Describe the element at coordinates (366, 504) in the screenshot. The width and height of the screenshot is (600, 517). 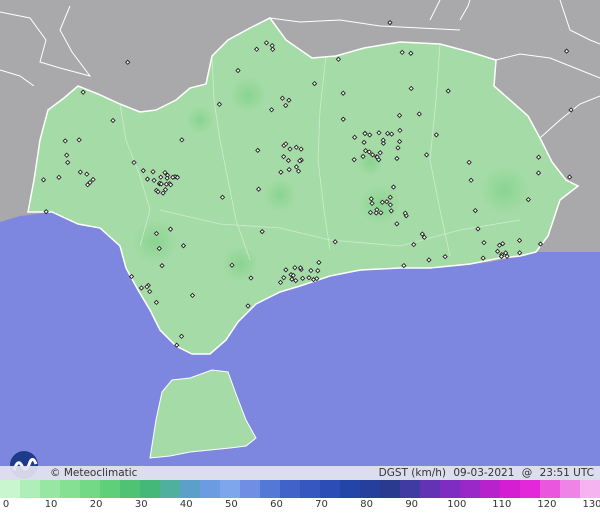
I see `scale-tick-label: 80` at that location.